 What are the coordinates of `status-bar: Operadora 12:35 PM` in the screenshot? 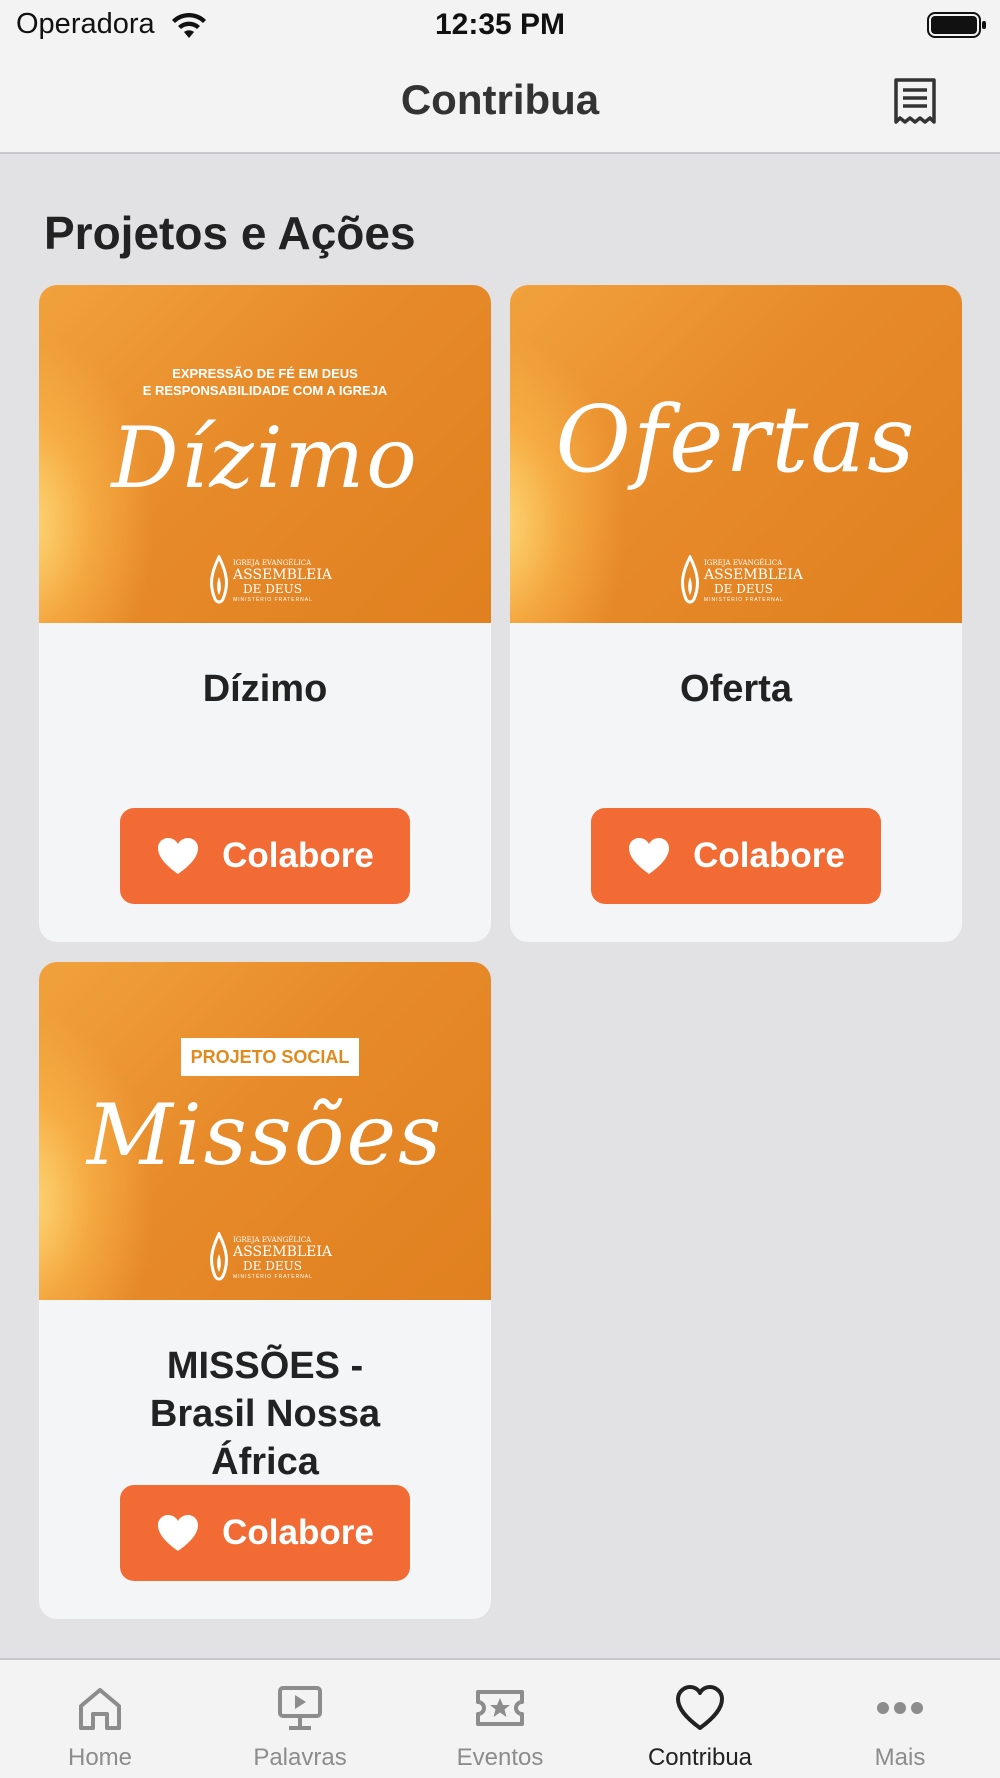 It's located at (500, 25).